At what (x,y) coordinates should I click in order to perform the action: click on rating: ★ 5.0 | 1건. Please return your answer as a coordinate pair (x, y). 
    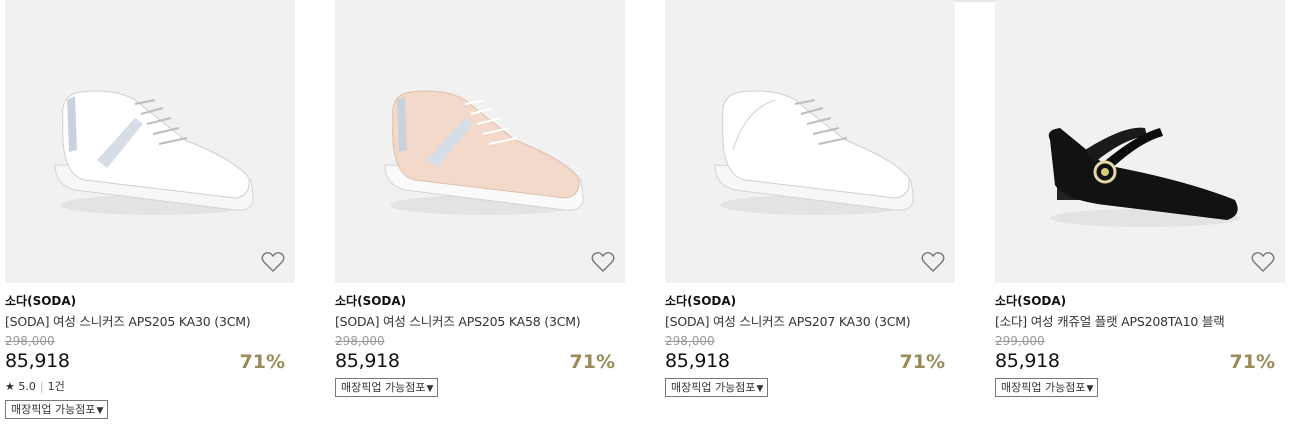
    Looking at the image, I should click on (150, 387).